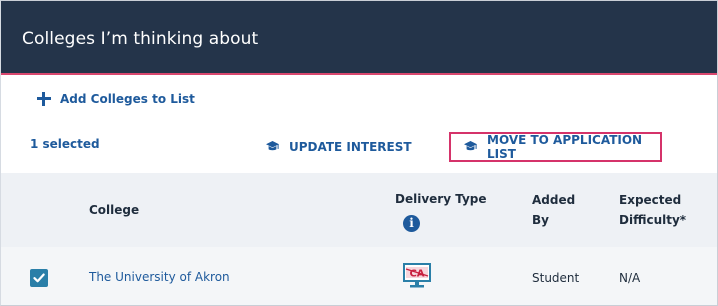 This screenshot has height=306, width=718. Describe the element at coordinates (417, 278) in the screenshot. I see `common-app-icon: CA` at that location.